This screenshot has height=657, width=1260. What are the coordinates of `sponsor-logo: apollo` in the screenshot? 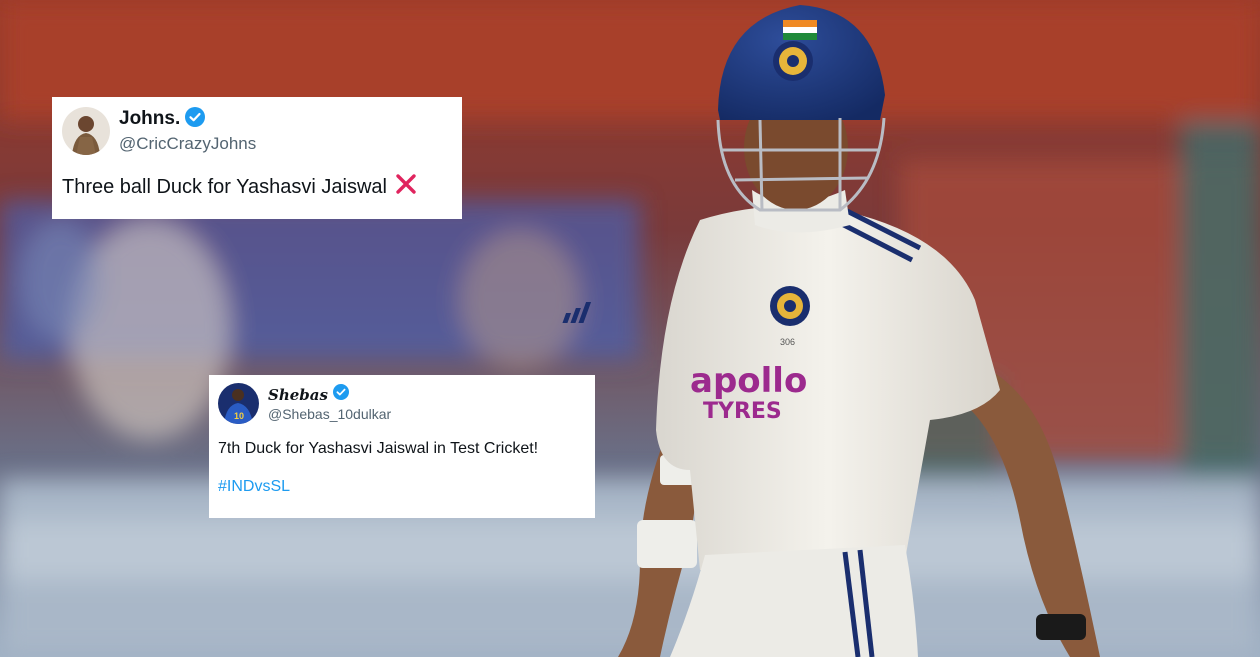 It's located at (748, 381).